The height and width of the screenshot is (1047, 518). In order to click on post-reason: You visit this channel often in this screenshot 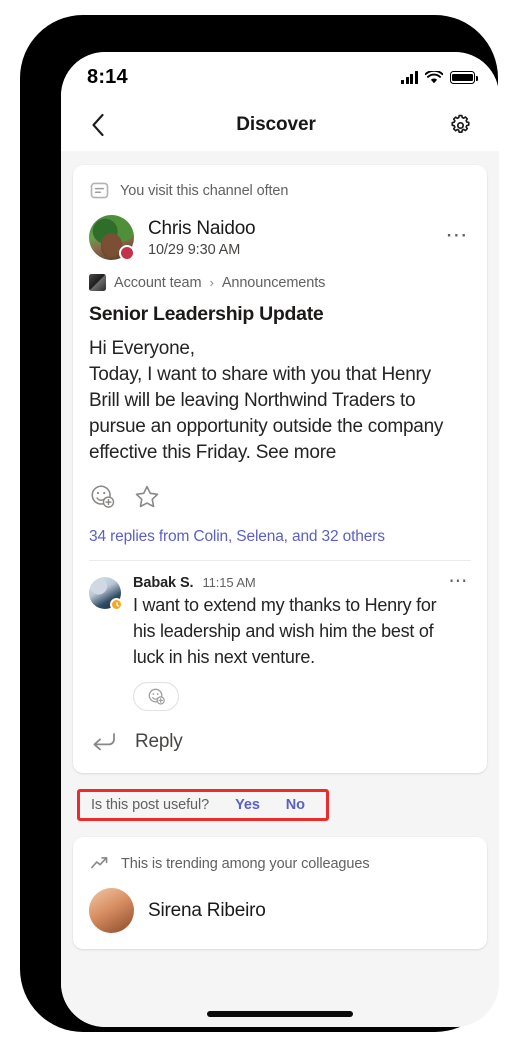, I will do `click(280, 187)`.